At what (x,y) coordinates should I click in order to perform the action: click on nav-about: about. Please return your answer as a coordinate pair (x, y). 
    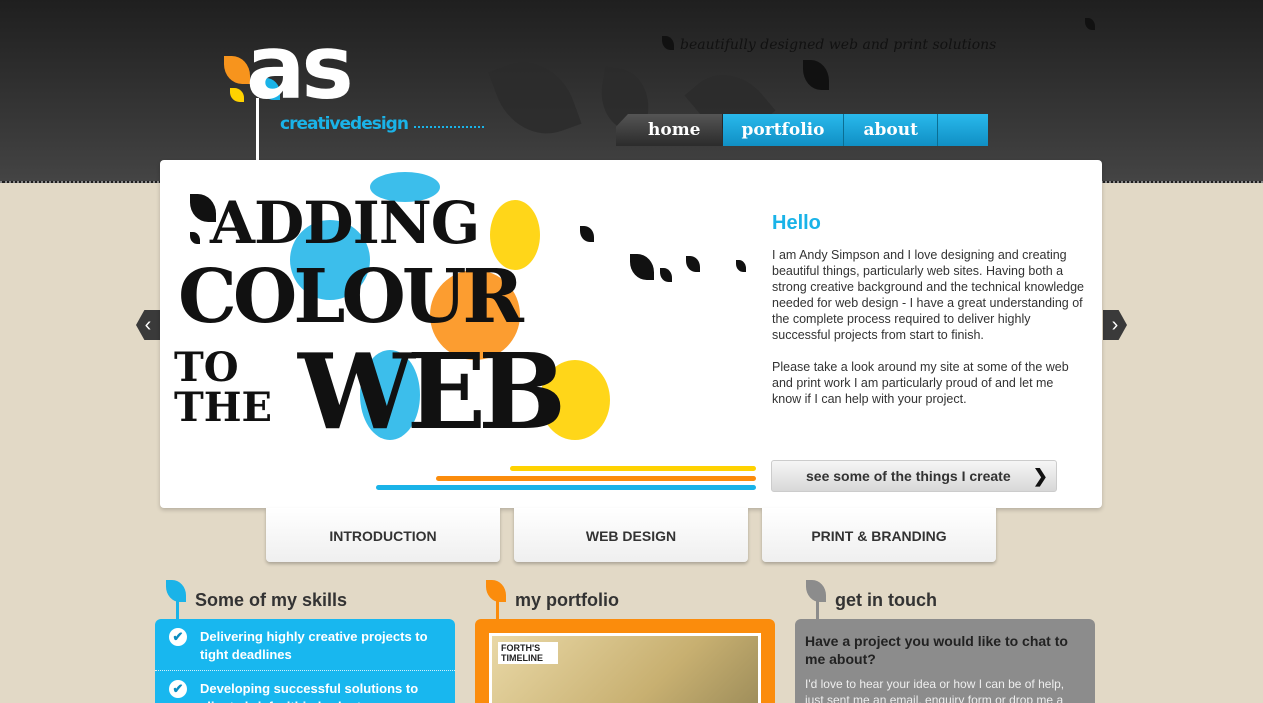
    Looking at the image, I should click on (891, 130).